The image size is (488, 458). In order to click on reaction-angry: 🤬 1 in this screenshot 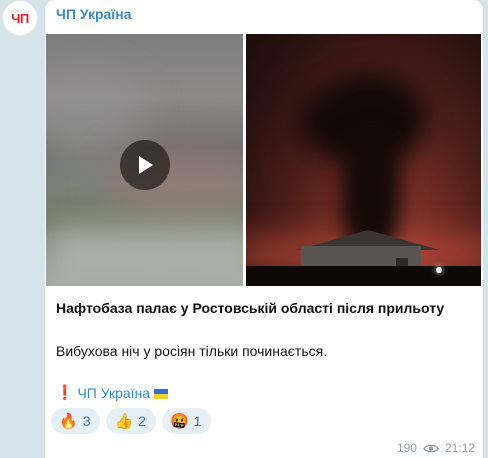, I will do `click(186, 421)`.